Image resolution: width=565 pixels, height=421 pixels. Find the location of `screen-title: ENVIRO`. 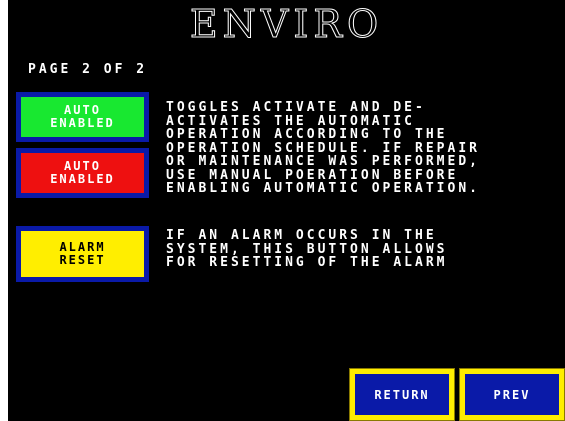

screen-title: ENVIRO is located at coordinates (286, 24).